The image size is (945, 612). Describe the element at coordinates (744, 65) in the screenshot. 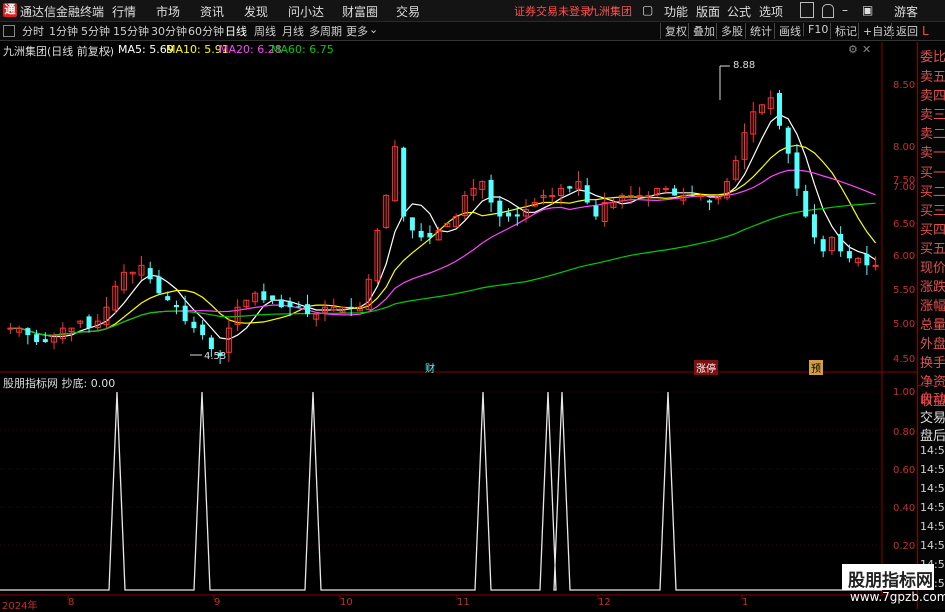

I see `high-price-label: 8.88` at that location.